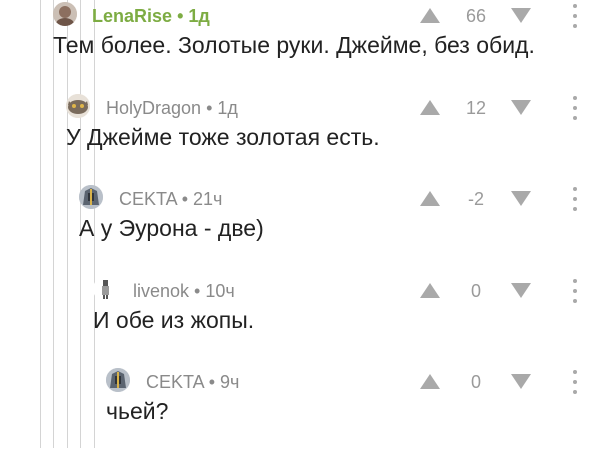 This screenshot has width=600, height=458. Describe the element at coordinates (300, 198) in the screenshot. I see `comment-header: CEKTA • 21ч -2` at that location.